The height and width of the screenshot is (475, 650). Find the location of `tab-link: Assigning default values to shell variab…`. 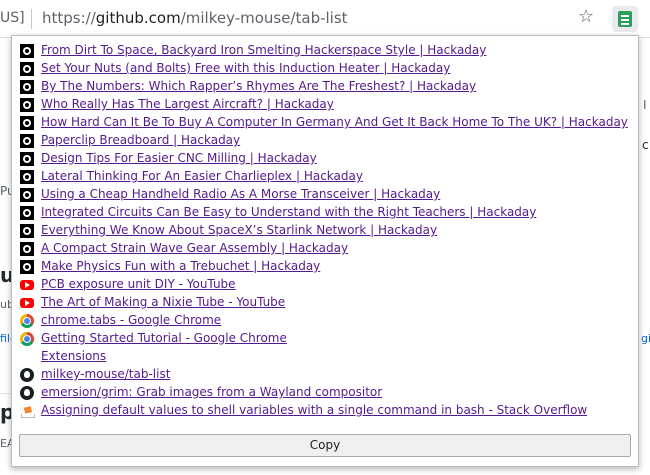

tab-link: Assigning default values to shell variab… is located at coordinates (314, 410).